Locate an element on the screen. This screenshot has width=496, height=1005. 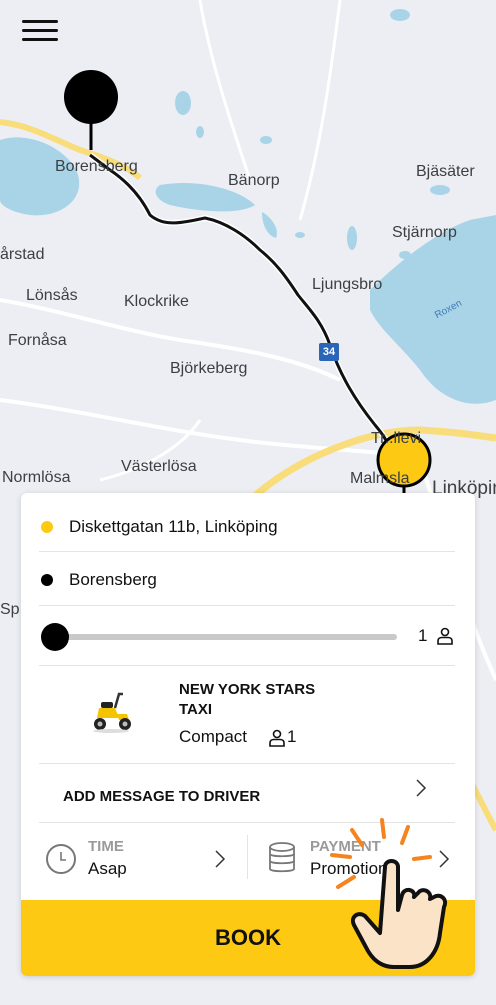
coin-stack-icon is located at coordinates (282, 857).